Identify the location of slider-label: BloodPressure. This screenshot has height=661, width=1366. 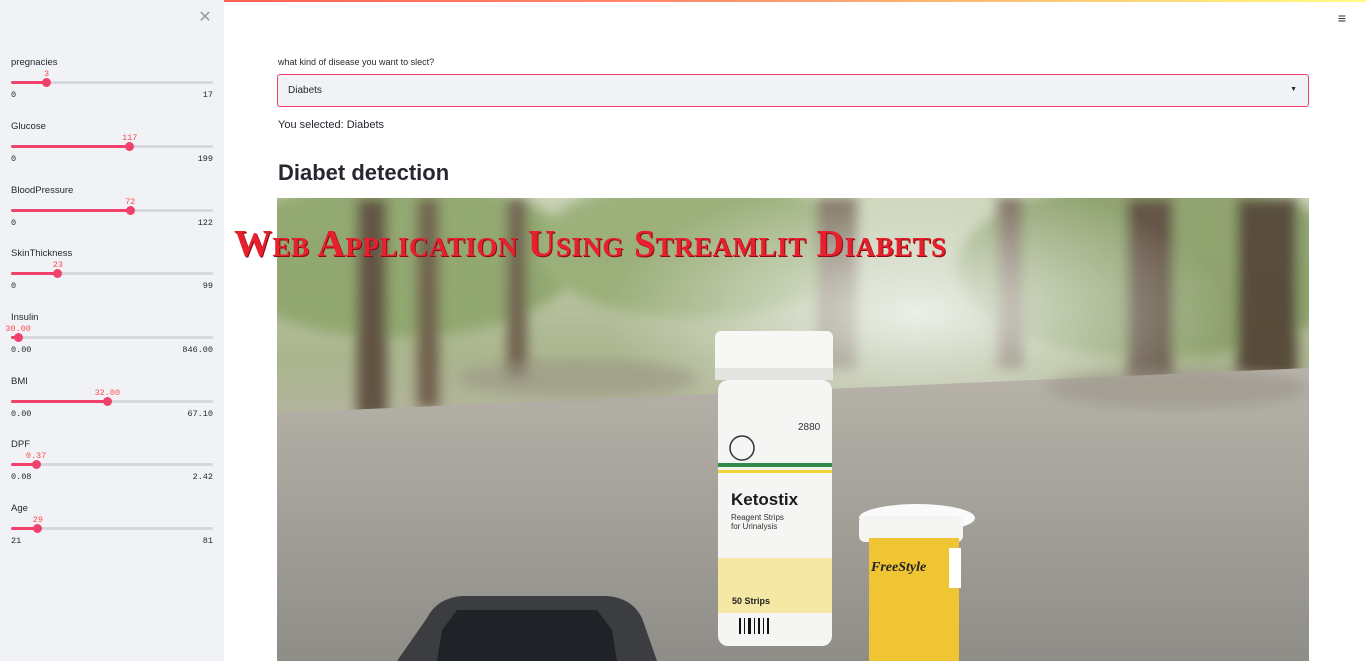
(42, 190).